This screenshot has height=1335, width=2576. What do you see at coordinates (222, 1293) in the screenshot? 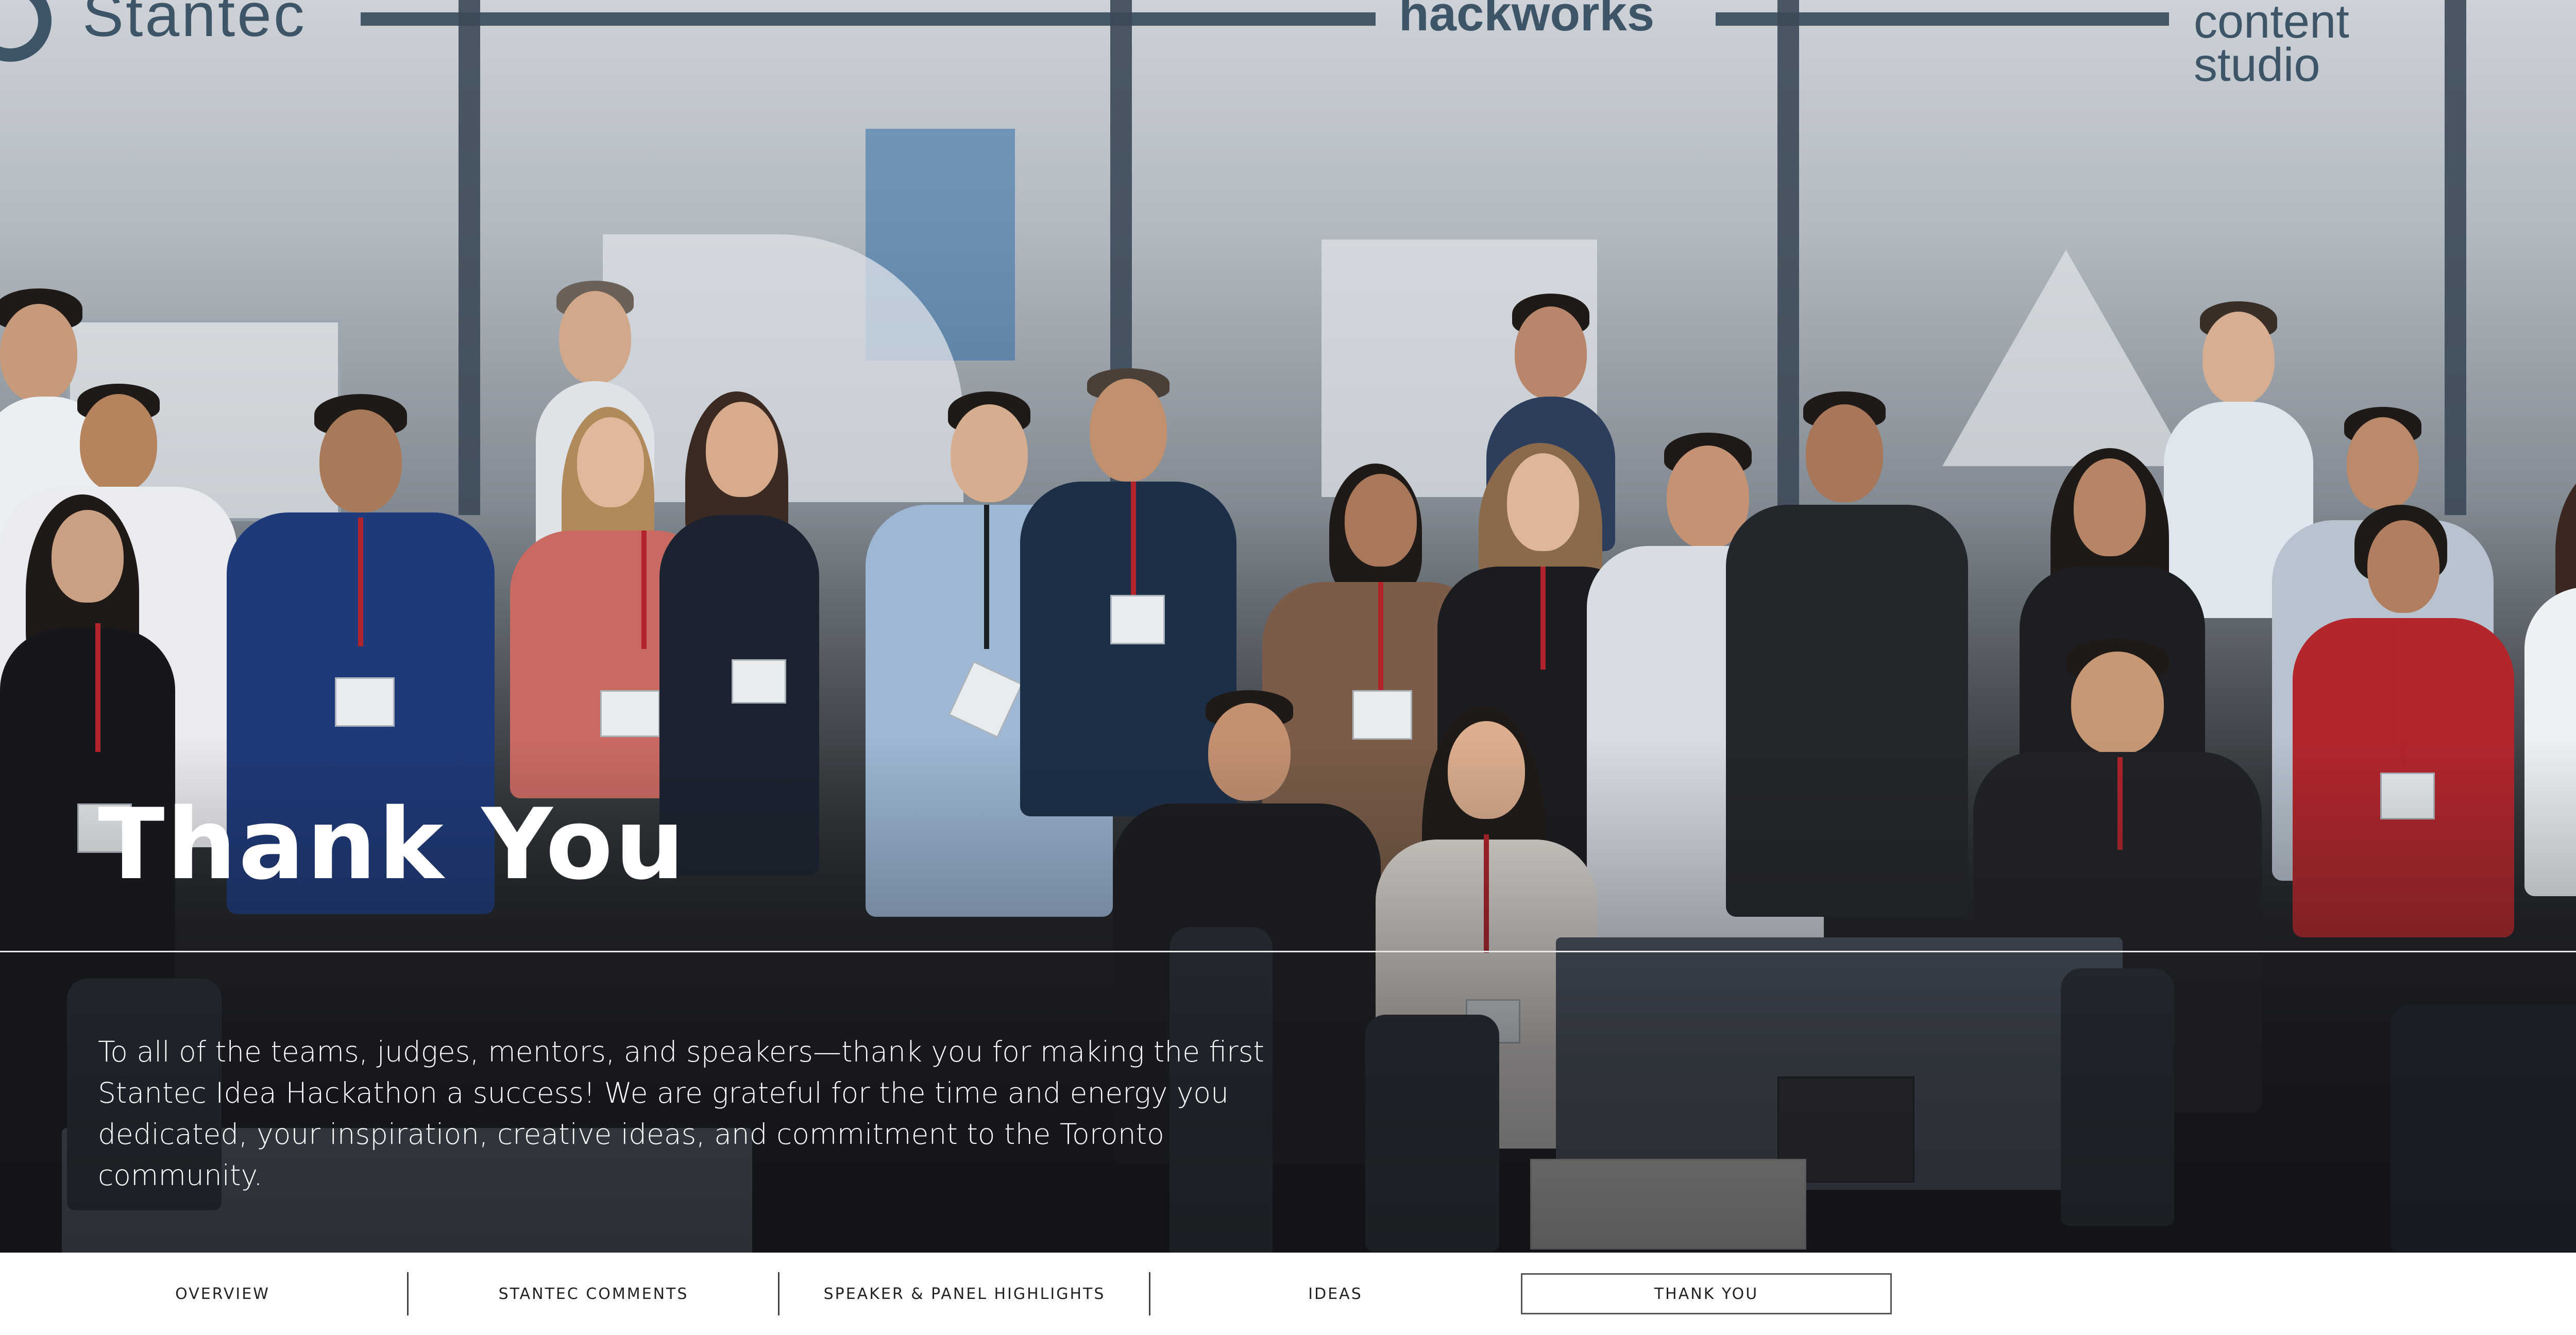
I see `nav-overview: OVERVIEW` at bounding box center [222, 1293].